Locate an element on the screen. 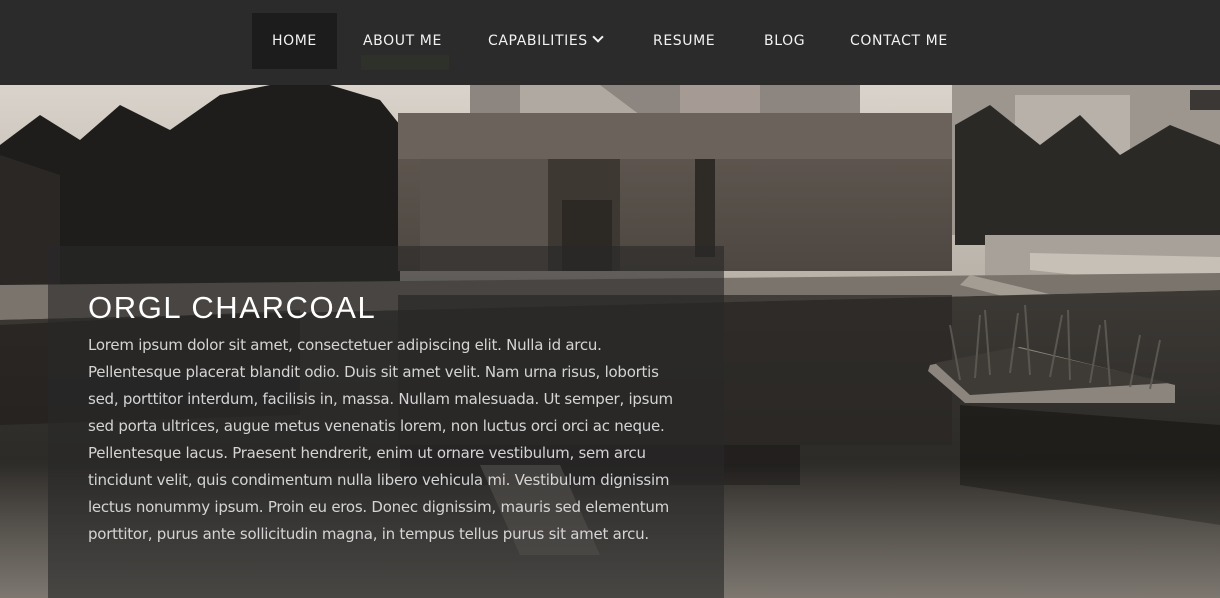  nav-item-label: RESUME is located at coordinates (684, 41).